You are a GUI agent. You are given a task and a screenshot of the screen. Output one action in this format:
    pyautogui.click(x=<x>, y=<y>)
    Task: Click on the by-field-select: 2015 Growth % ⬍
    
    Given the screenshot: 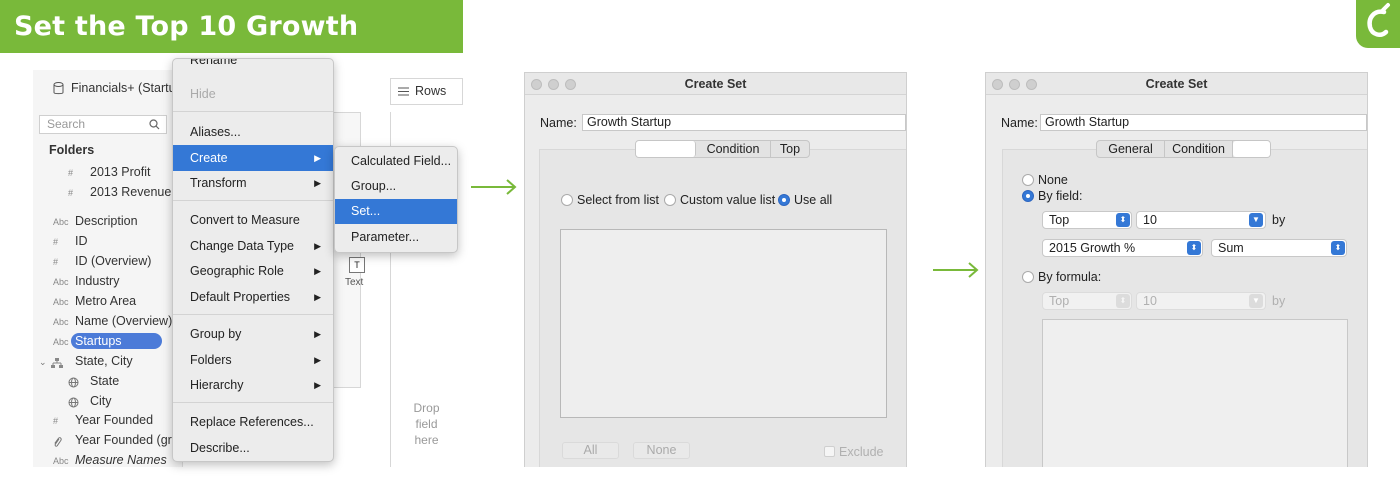 What is the action you would take?
    pyautogui.click(x=1122, y=248)
    